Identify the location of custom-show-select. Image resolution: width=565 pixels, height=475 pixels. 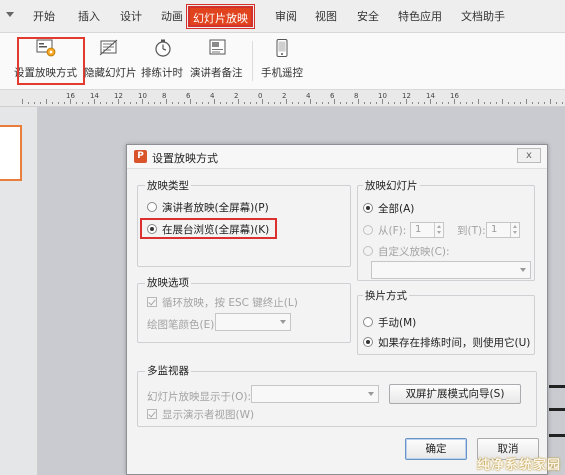
(451, 270).